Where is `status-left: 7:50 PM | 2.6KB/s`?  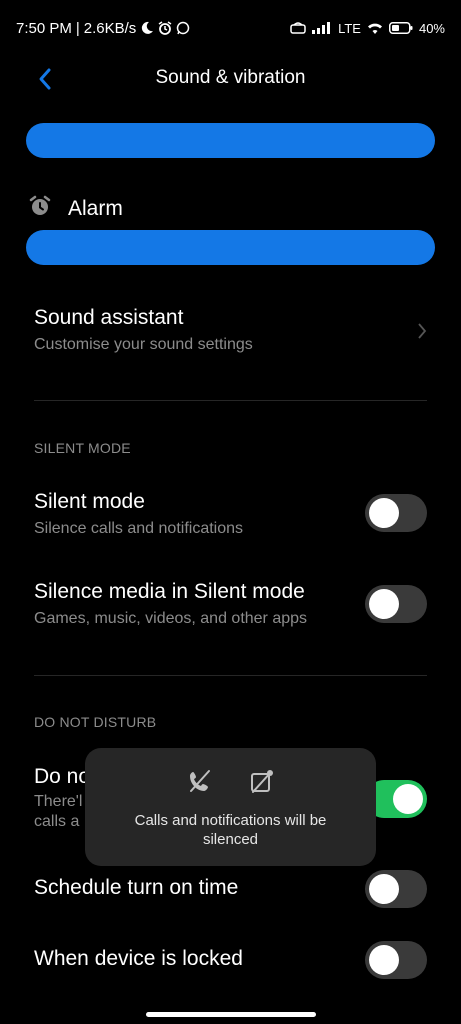
status-left: 7:50 PM | 2.6KB/s is located at coordinates (103, 28).